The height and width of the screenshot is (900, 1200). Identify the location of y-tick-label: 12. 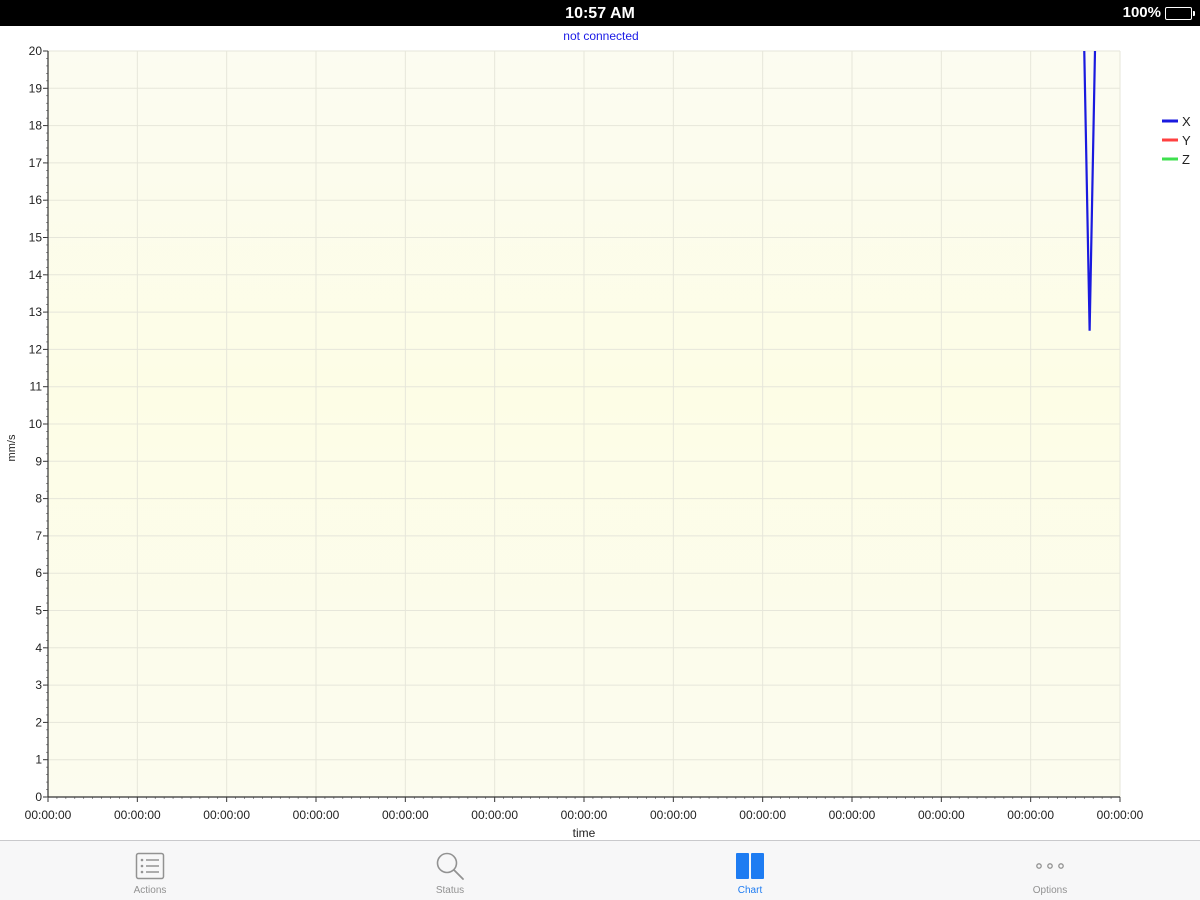
(36, 349).